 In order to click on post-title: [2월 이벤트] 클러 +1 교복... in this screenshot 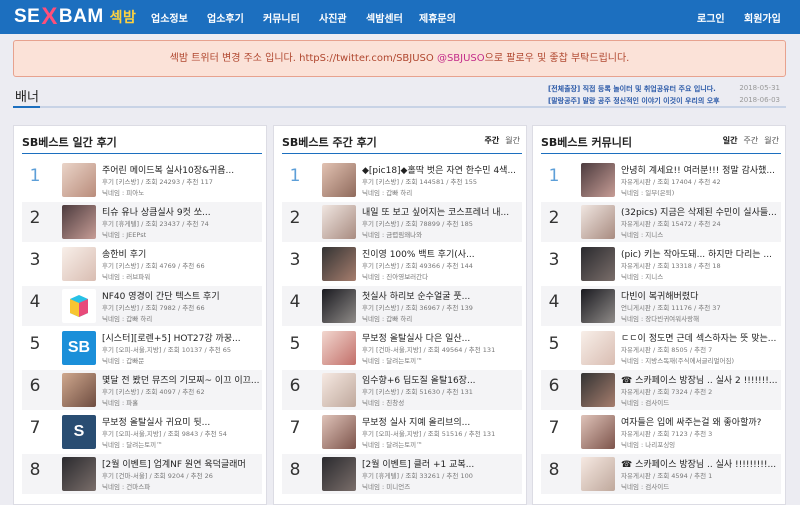, I will do `click(441, 463)`.